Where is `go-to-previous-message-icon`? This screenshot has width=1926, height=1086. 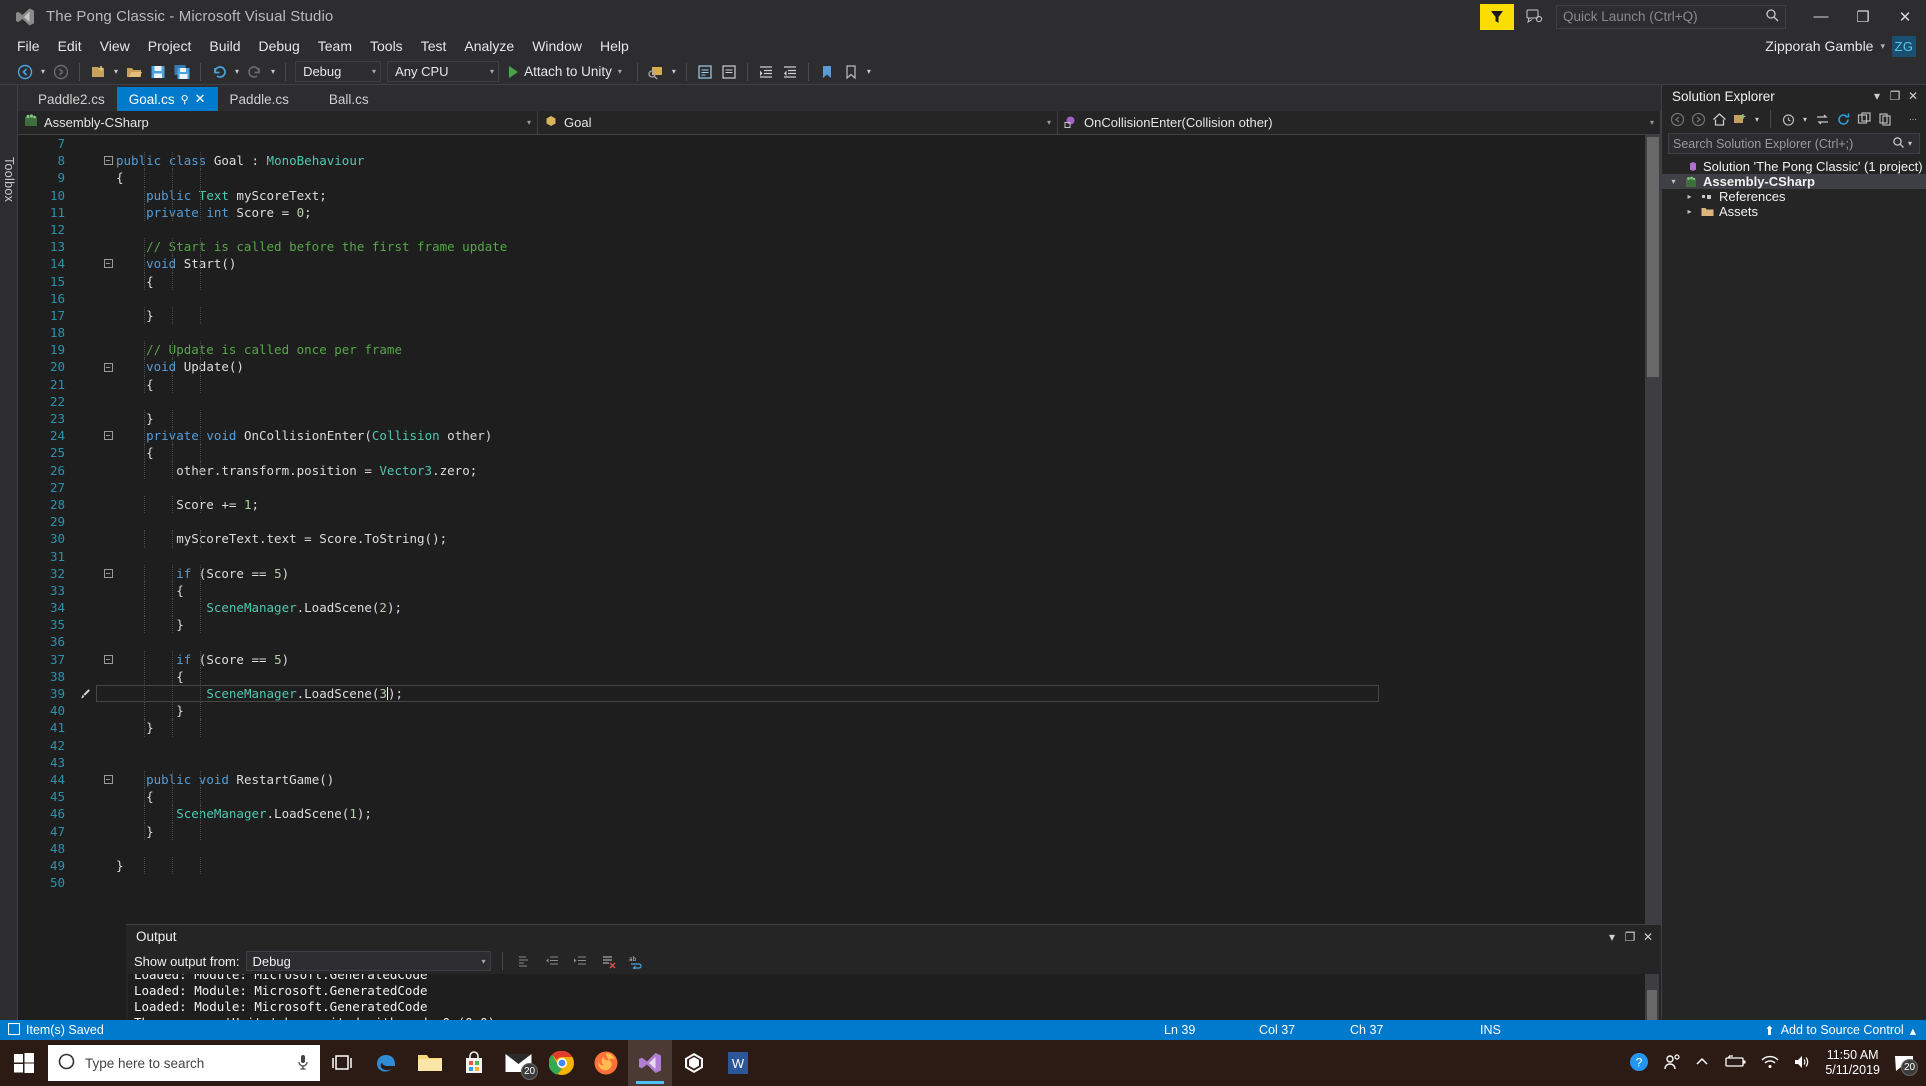 go-to-previous-message-icon is located at coordinates (553, 961).